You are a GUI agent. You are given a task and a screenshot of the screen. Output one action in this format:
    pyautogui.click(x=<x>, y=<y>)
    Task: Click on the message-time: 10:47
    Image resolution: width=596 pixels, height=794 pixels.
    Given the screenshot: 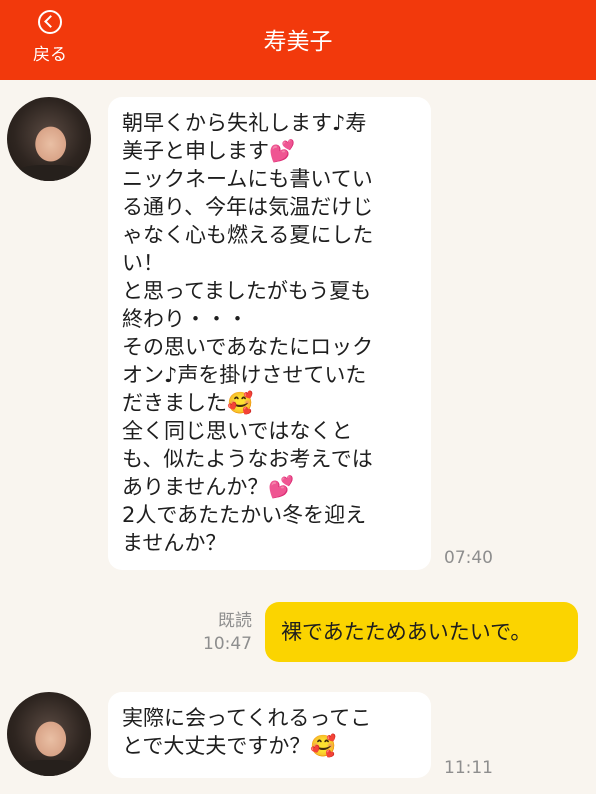 What is the action you would take?
    pyautogui.click(x=227, y=644)
    